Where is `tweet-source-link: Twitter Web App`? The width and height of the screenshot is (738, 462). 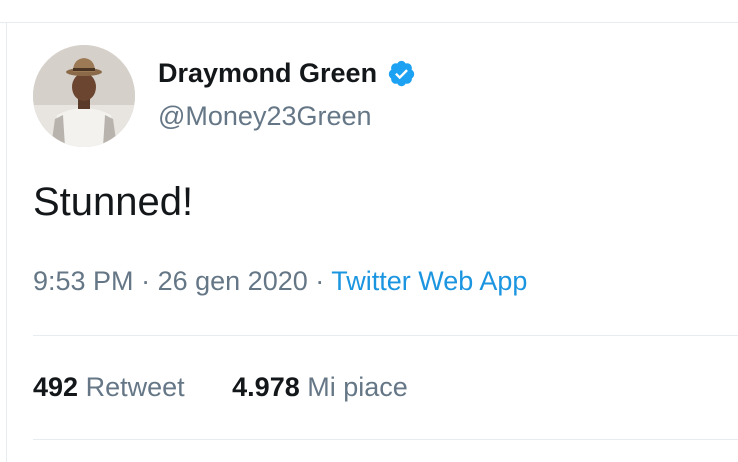 tweet-source-link: Twitter Web App is located at coordinates (429, 281).